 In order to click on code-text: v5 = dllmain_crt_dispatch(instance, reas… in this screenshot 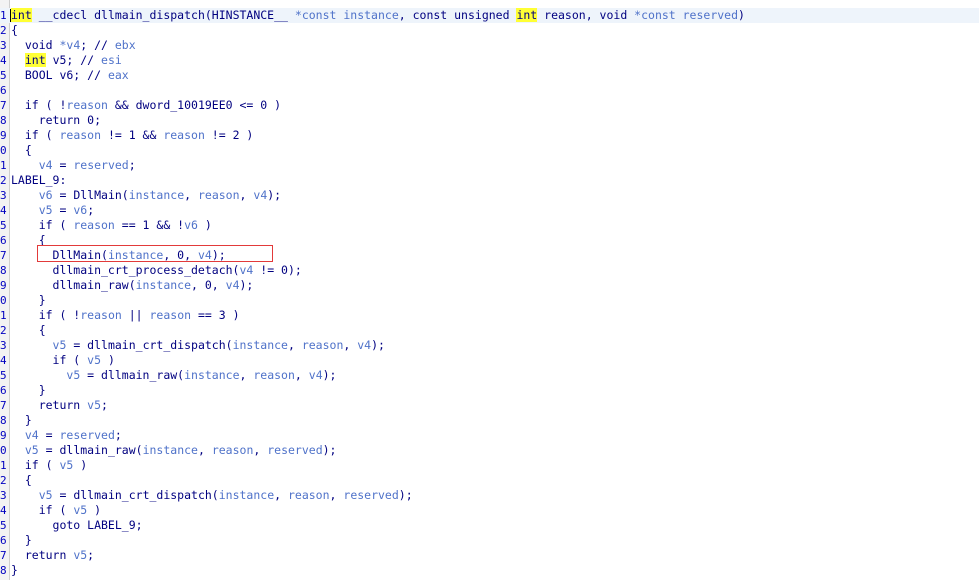, I will do `click(198, 345)`.